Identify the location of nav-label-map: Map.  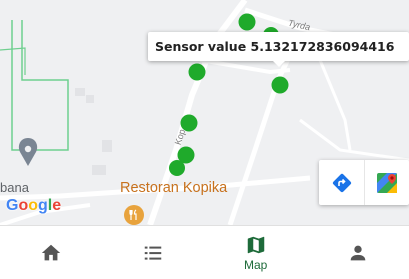
(255, 264).